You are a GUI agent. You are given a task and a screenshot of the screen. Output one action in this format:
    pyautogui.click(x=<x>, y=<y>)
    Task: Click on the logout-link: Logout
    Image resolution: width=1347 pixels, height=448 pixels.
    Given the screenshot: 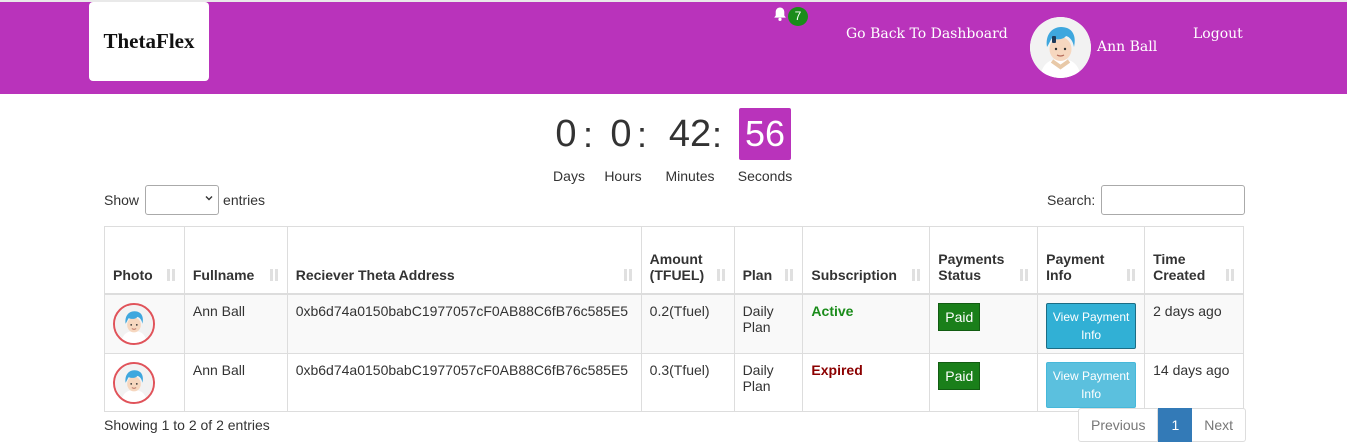 What is the action you would take?
    pyautogui.click(x=1218, y=34)
    